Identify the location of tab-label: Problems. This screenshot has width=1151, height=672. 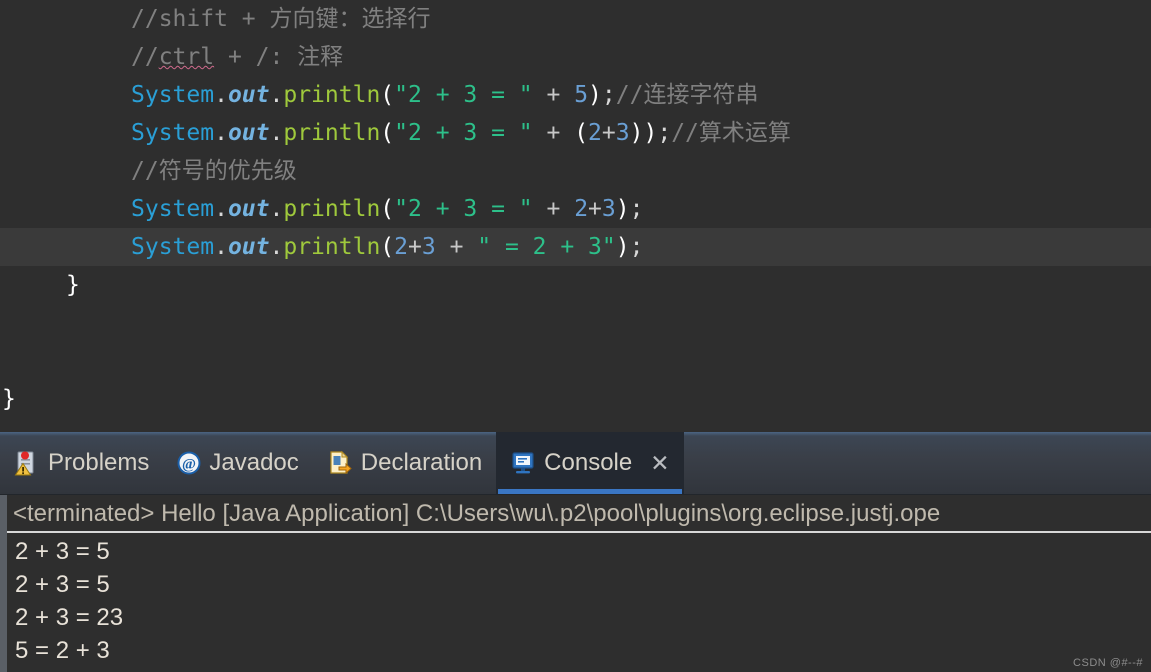
(99, 462).